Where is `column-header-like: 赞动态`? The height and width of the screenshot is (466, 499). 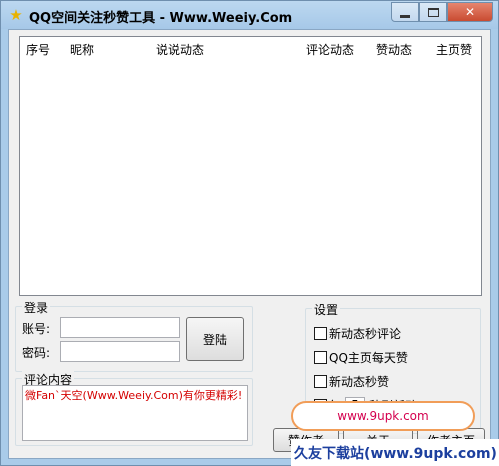
column-header-like: 赞动态 is located at coordinates (394, 49).